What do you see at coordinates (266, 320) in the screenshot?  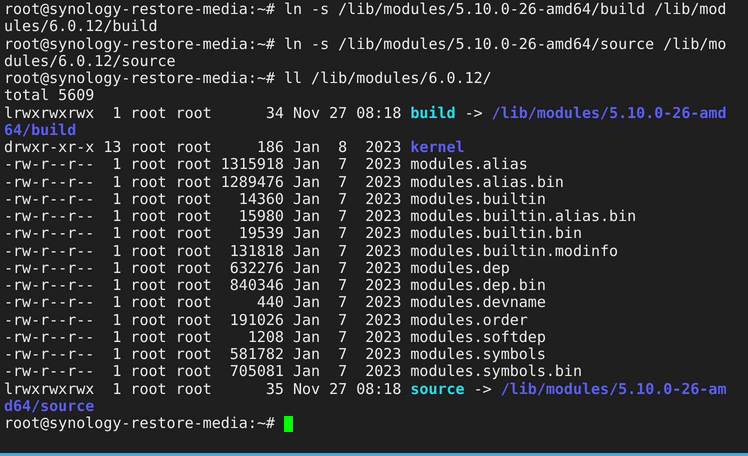 I see `terminal-line: -rw-r--r-- 1 root root 191026 Jan 7 2023 modules.order` at bounding box center [266, 320].